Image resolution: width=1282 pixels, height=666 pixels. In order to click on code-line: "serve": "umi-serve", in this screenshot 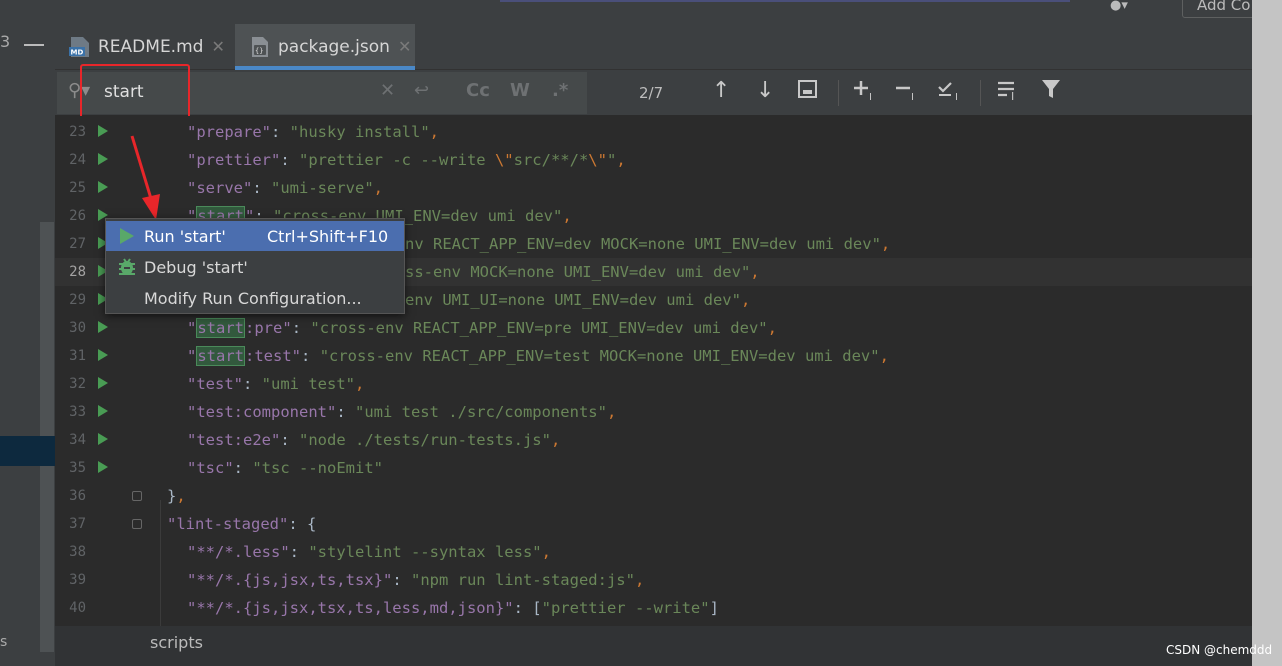, I will do `click(285, 188)`.